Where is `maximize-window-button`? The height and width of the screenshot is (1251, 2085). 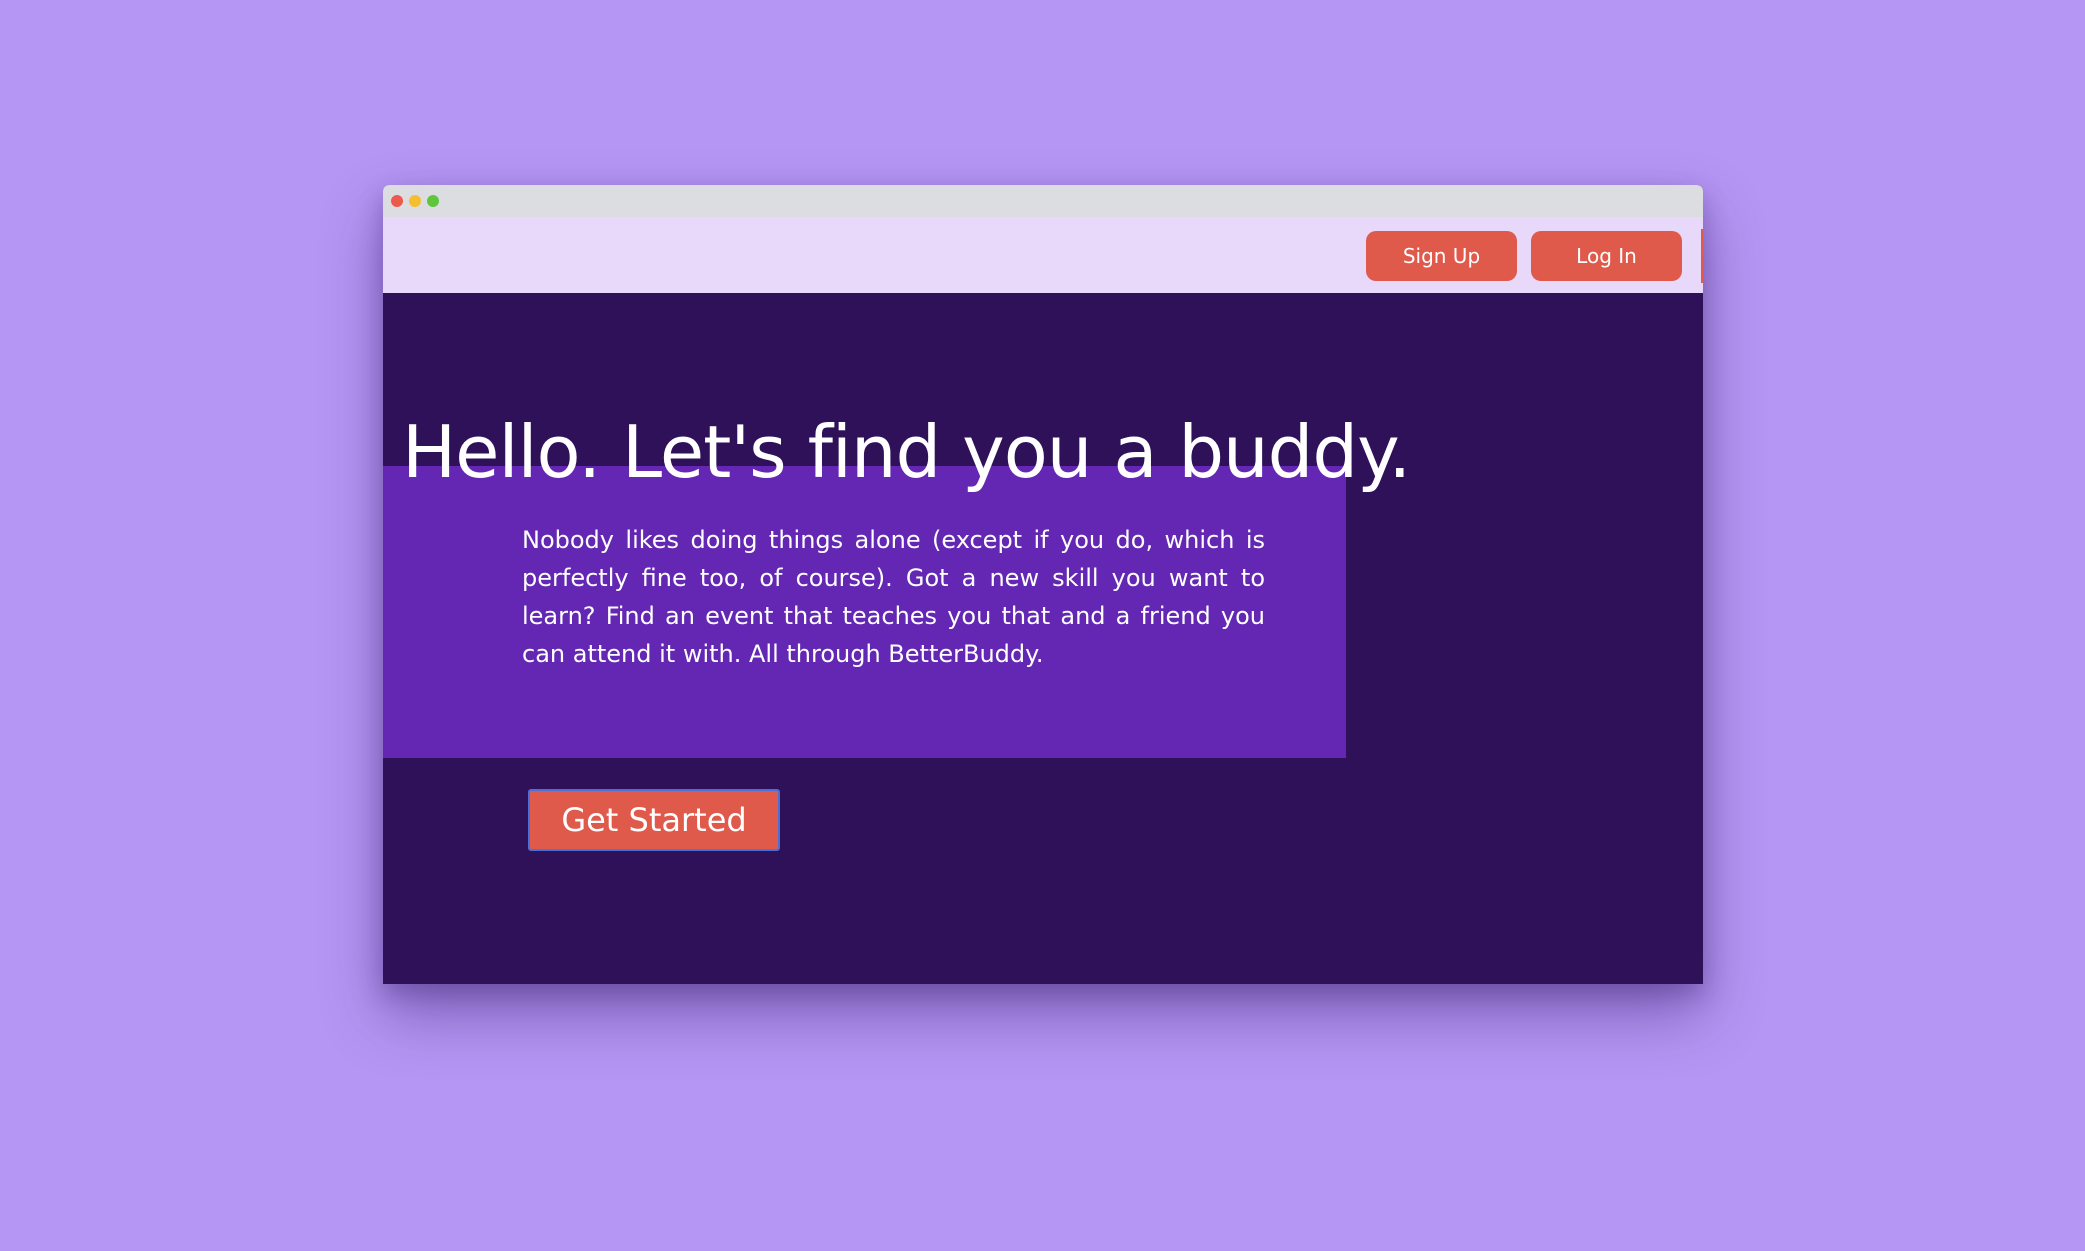
maximize-window-button is located at coordinates (433, 201).